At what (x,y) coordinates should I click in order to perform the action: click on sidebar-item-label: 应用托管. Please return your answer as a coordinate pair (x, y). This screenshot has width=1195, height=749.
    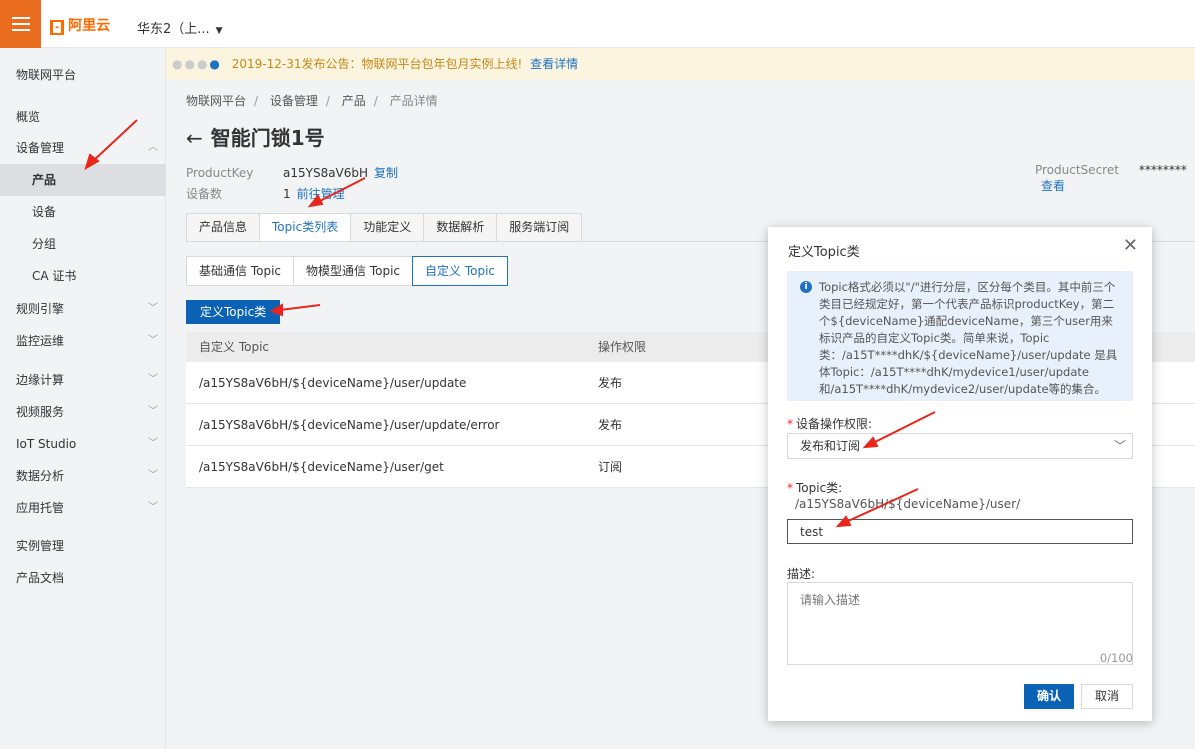
    Looking at the image, I should click on (40, 508).